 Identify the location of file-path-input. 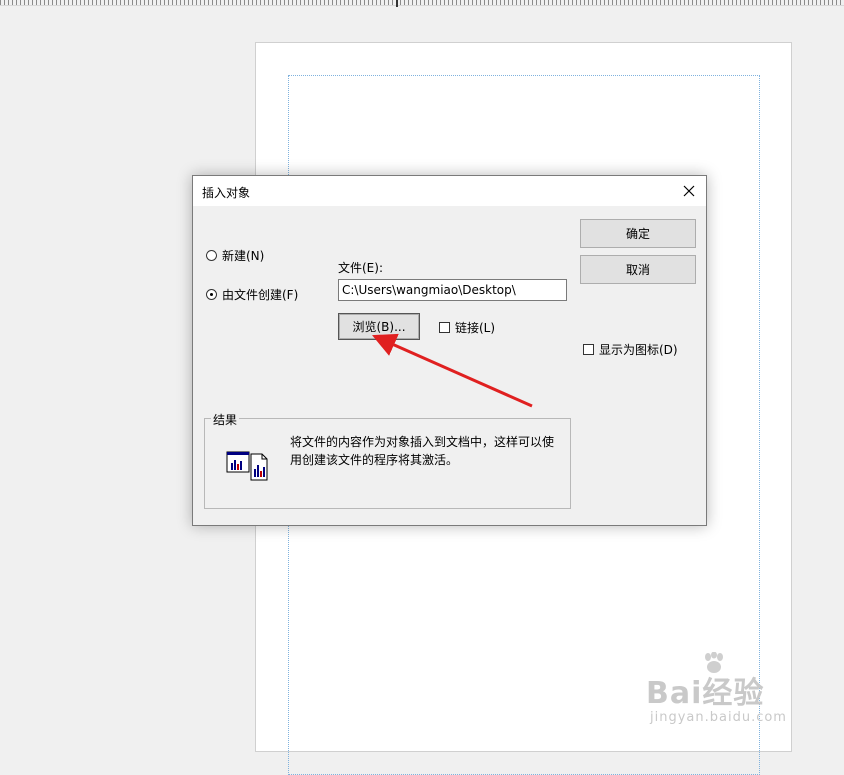
(452, 290).